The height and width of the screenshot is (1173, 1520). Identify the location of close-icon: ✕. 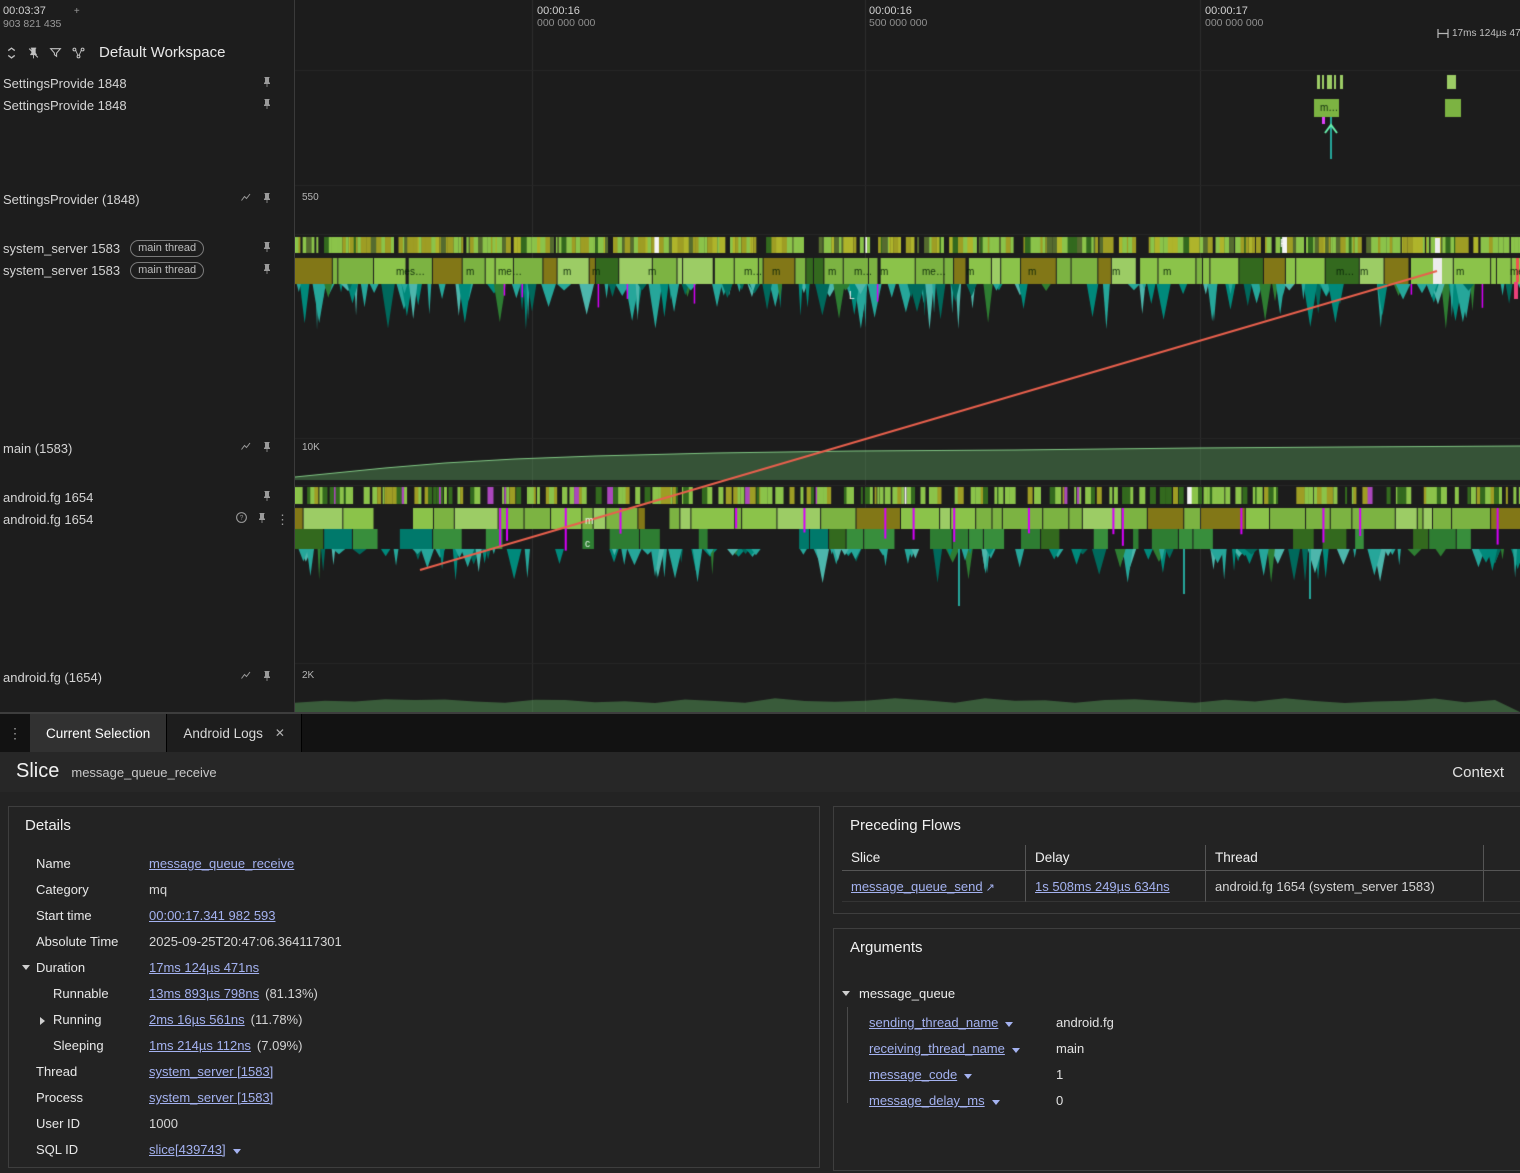
(280, 733).